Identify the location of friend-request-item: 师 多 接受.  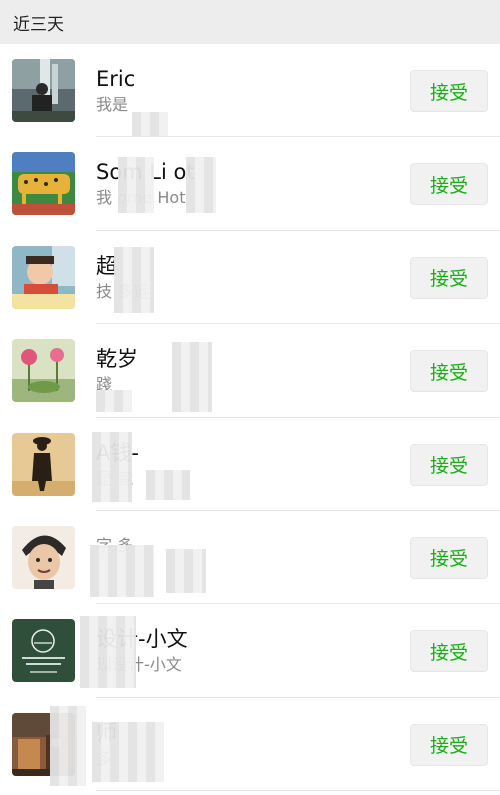
(250, 744).